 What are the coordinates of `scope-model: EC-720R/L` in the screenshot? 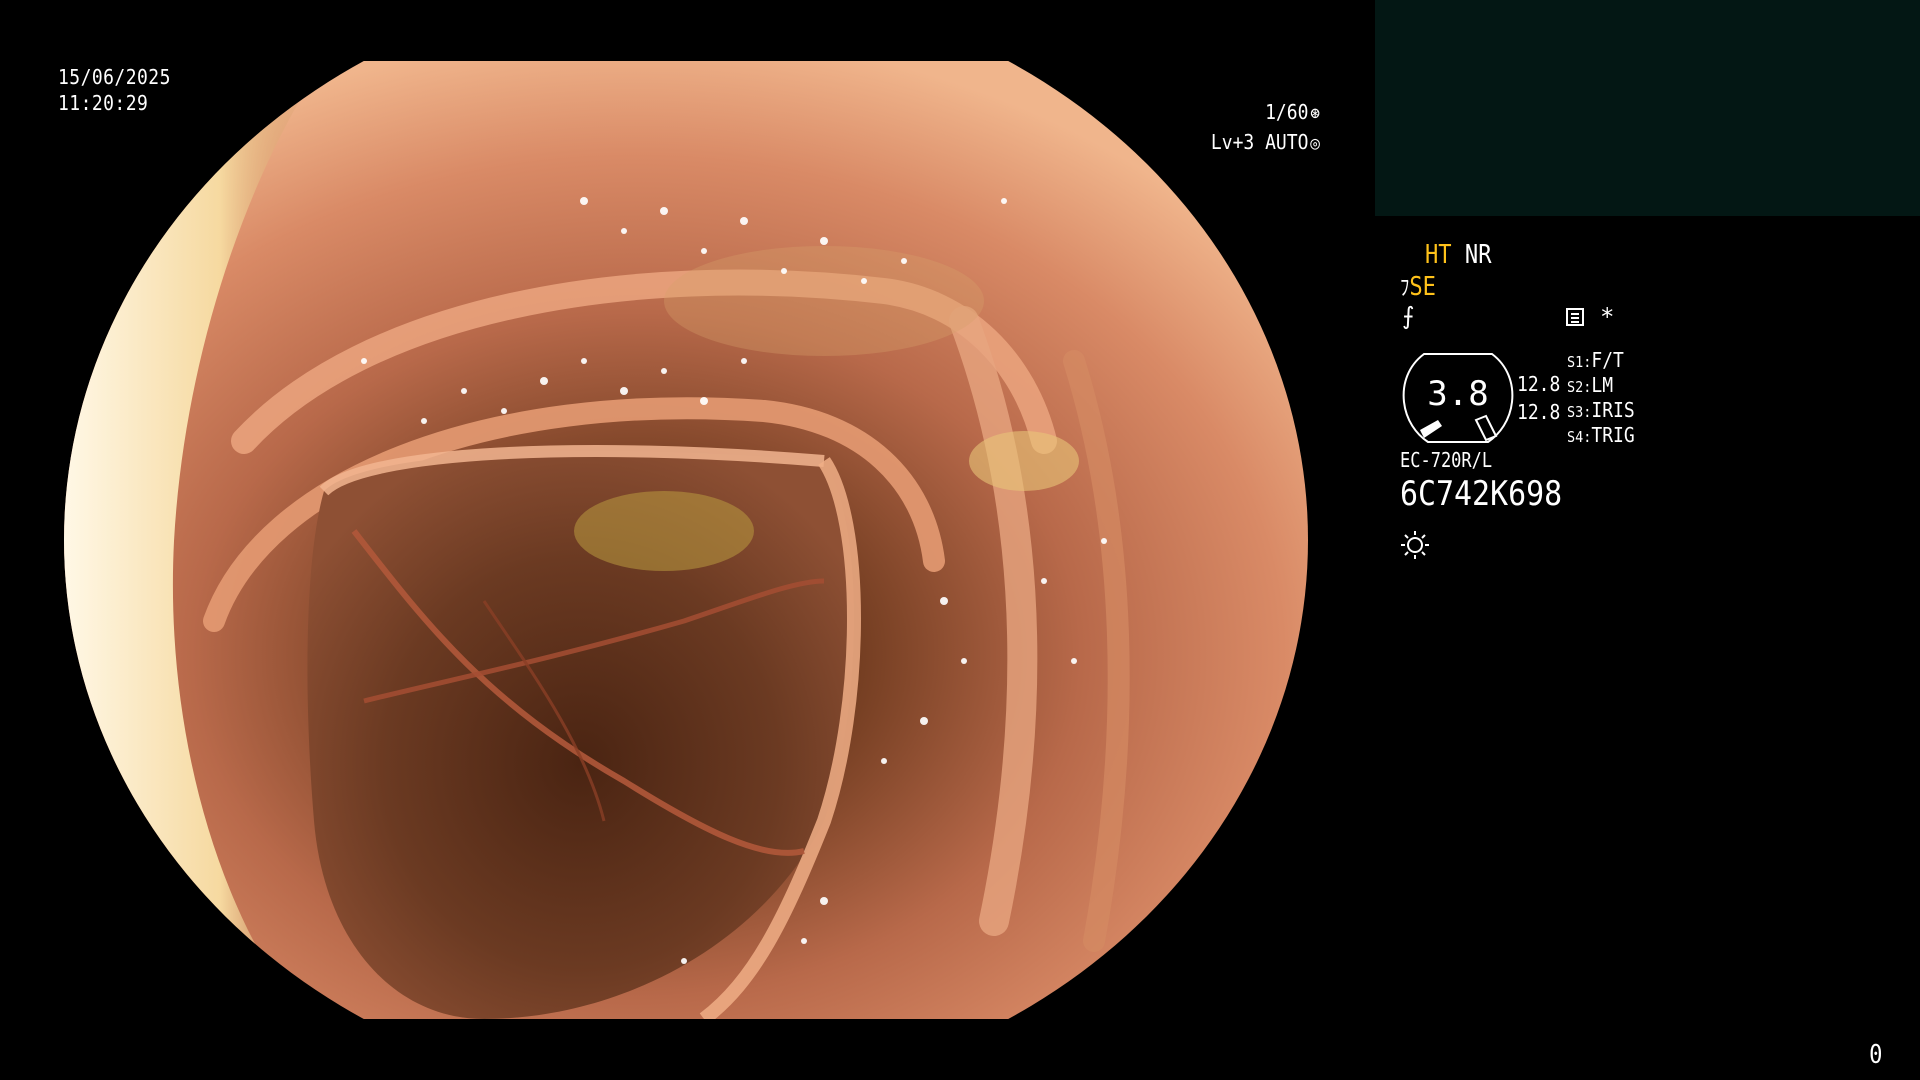 It's located at (1446, 460).